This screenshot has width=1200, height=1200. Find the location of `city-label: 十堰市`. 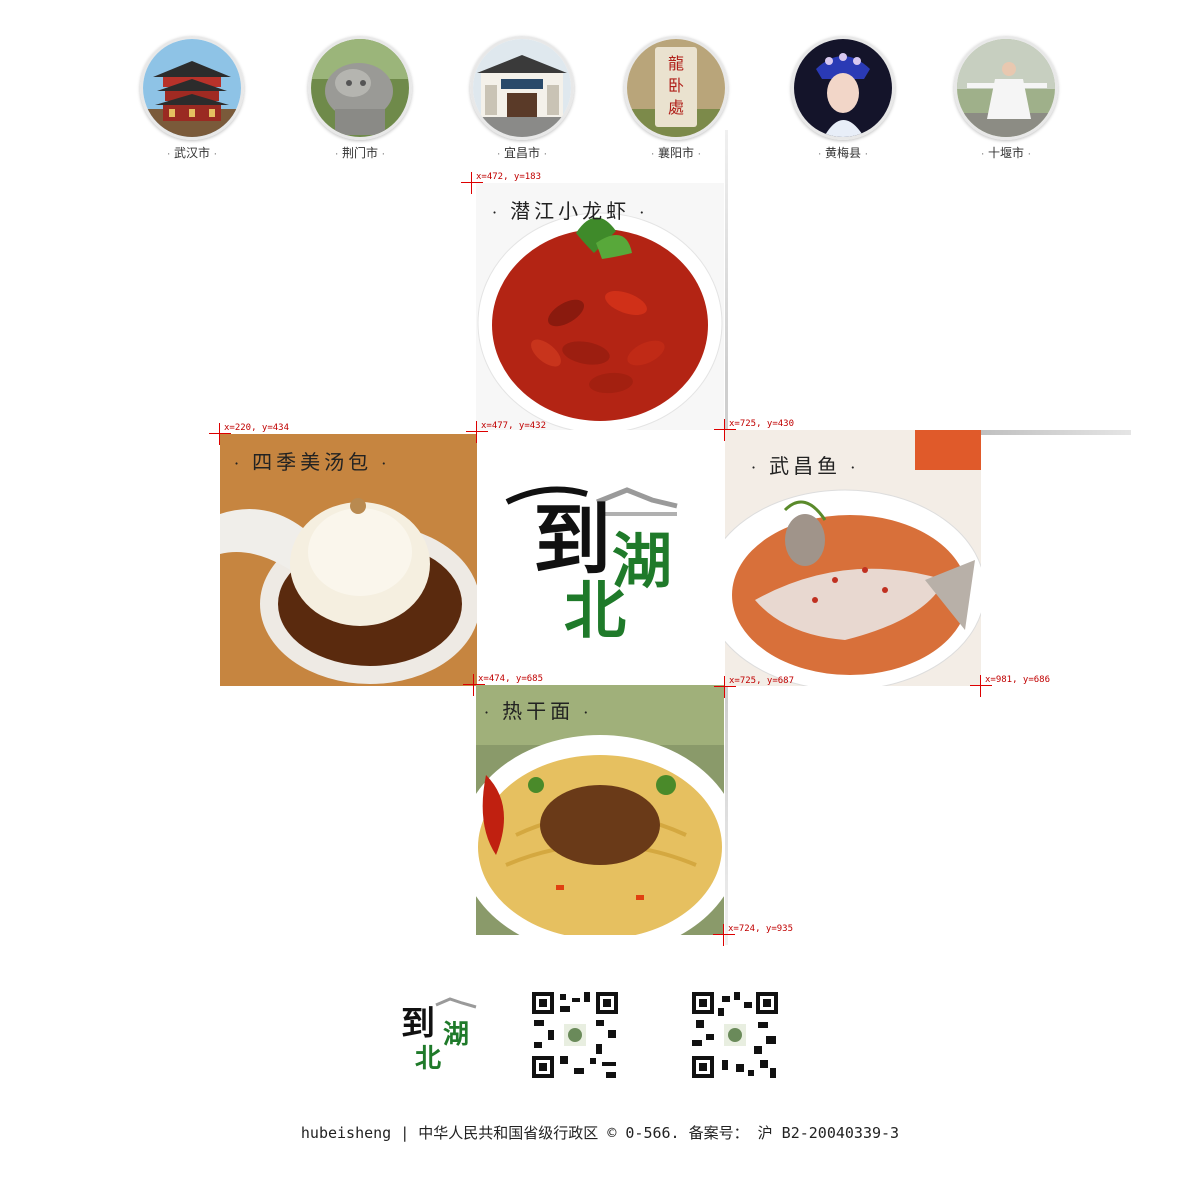

city-label: 十堰市 is located at coordinates (1006, 152).